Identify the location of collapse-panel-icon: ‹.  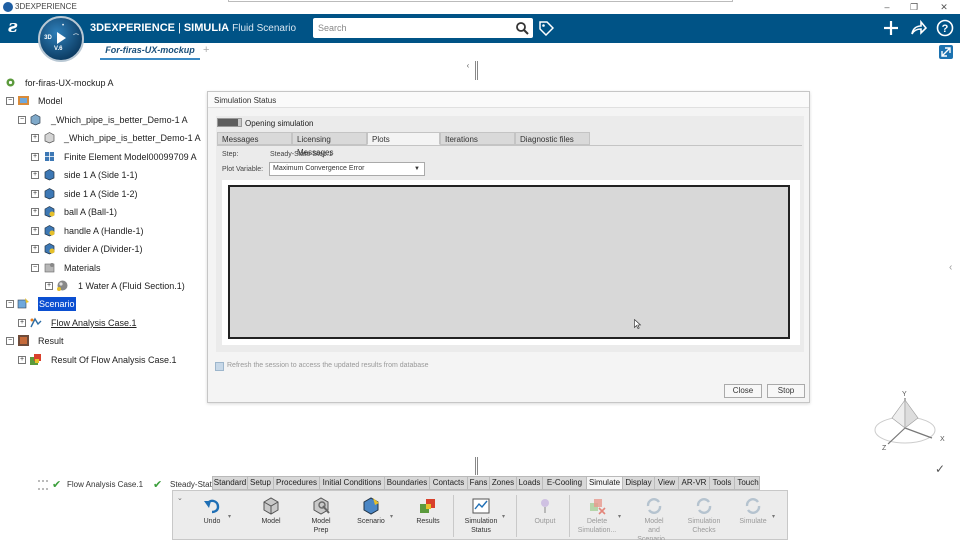
(468, 66).